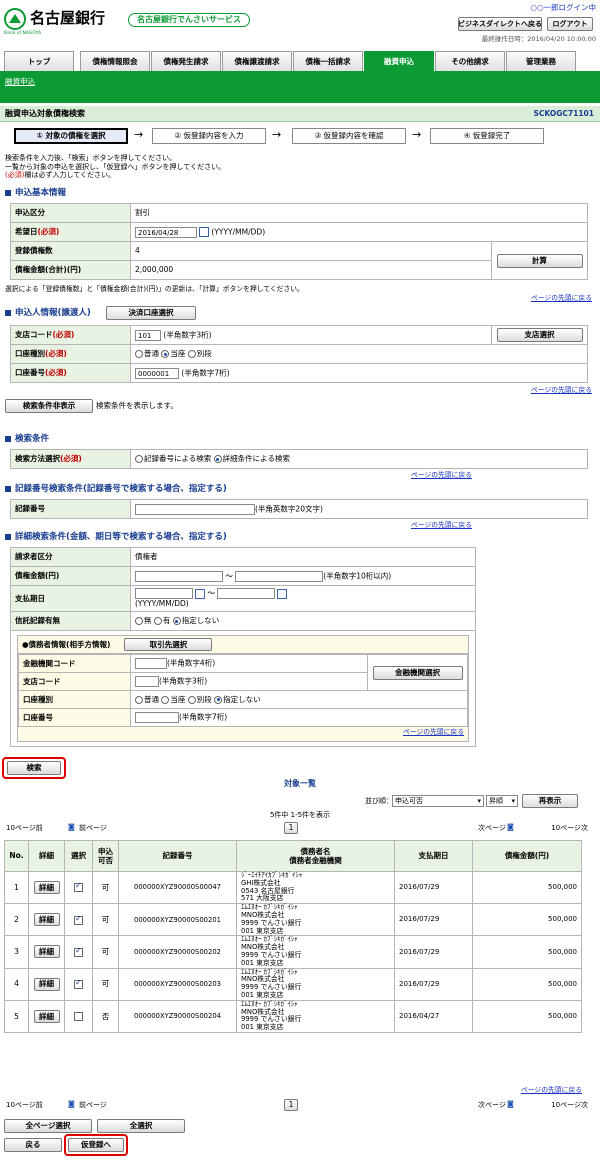 The width and height of the screenshot is (600, 1161). What do you see at coordinates (218, 699) in the screenshot?
I see `radio-unspecified` at bounding box center [218, 699].